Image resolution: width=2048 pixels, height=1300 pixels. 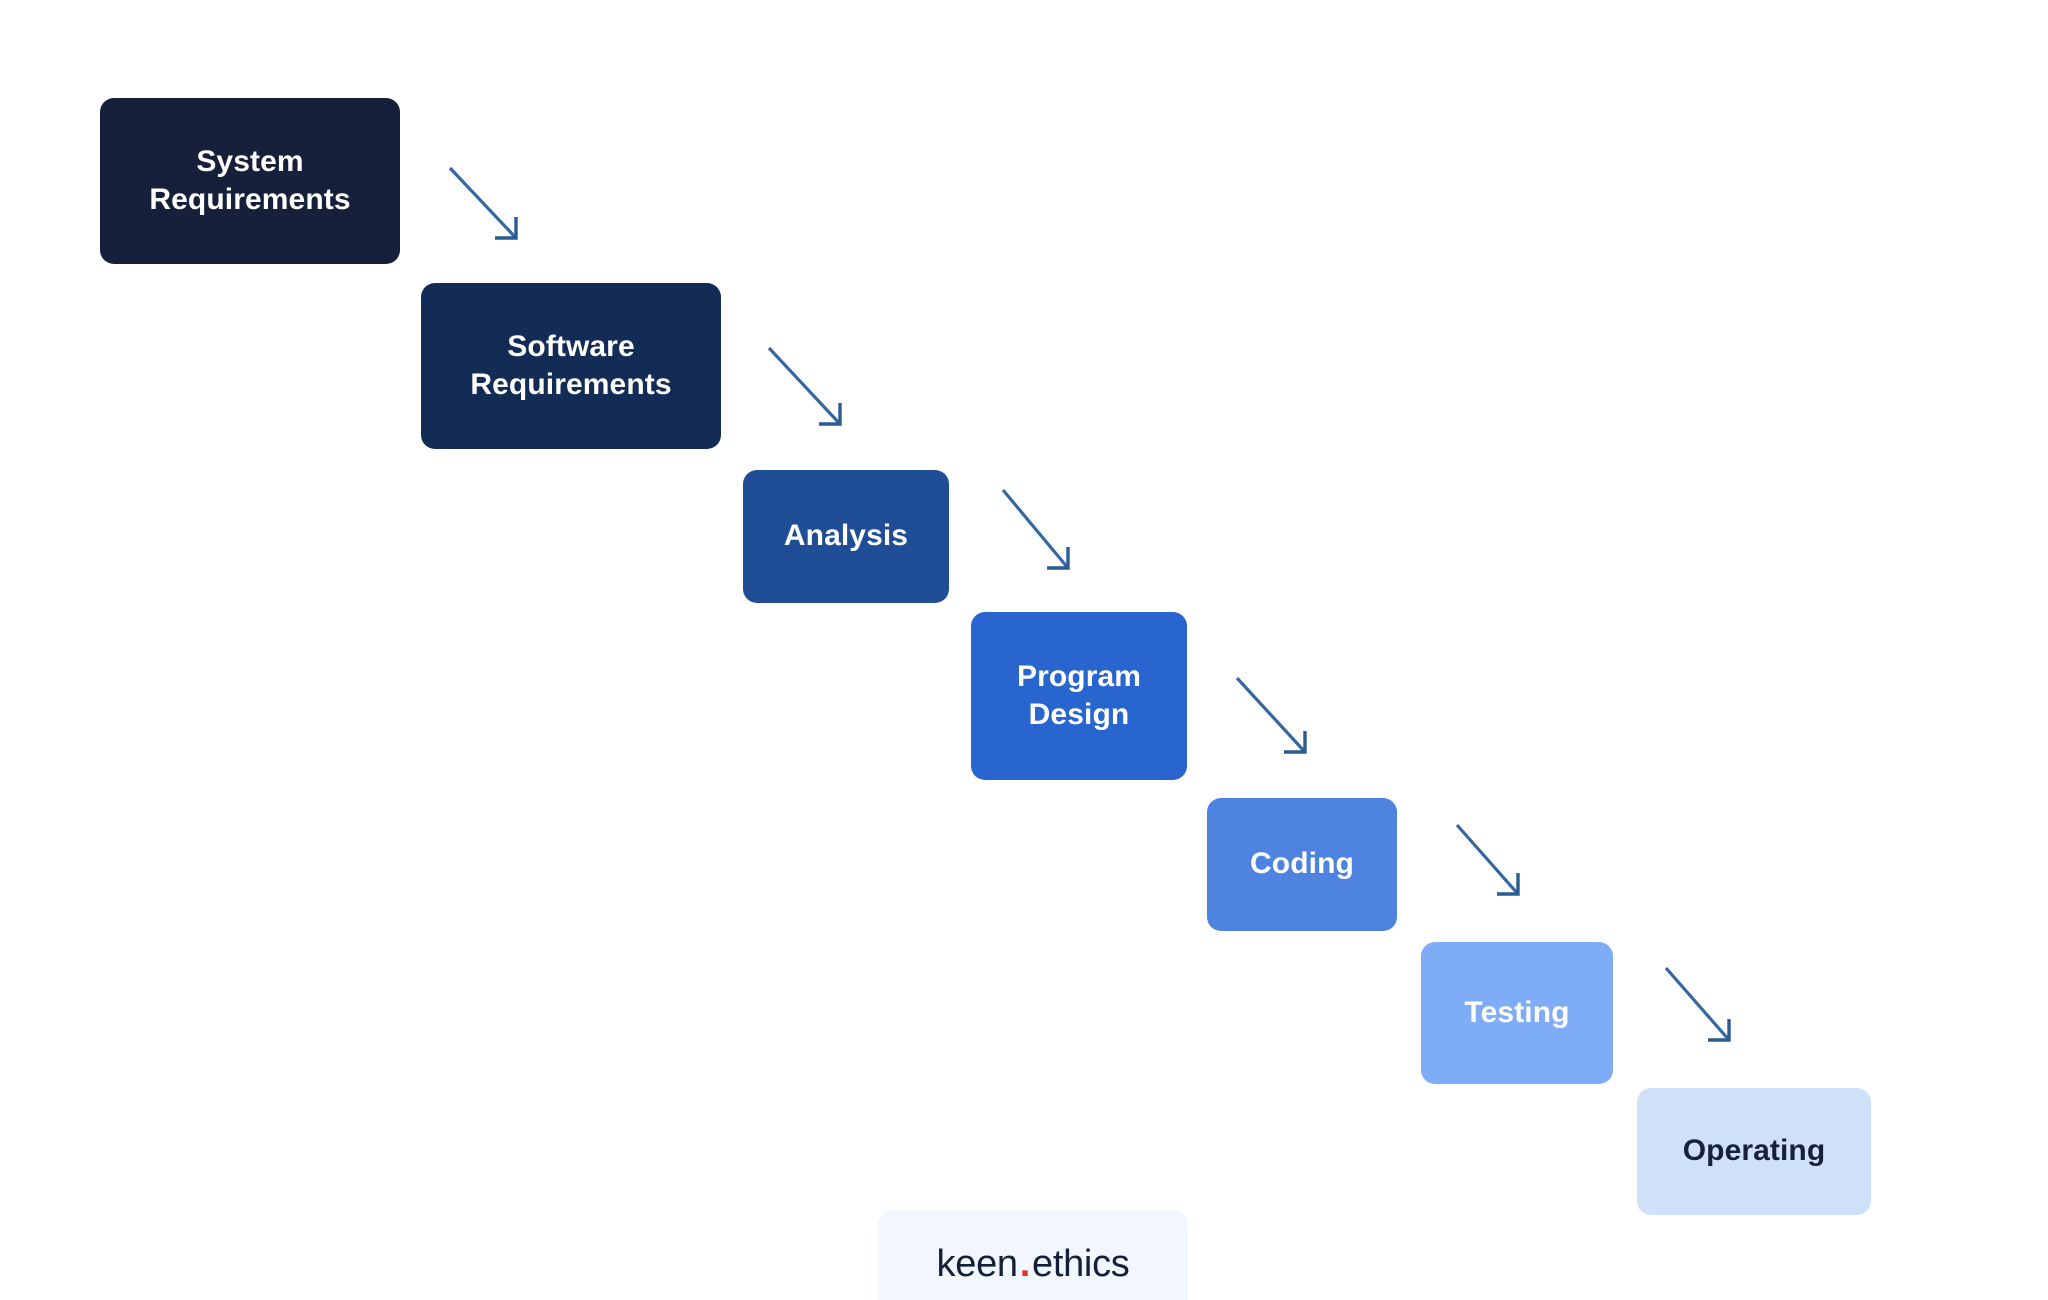 I want to click on arrow-6-icon, so click(x=1697, y=1004).